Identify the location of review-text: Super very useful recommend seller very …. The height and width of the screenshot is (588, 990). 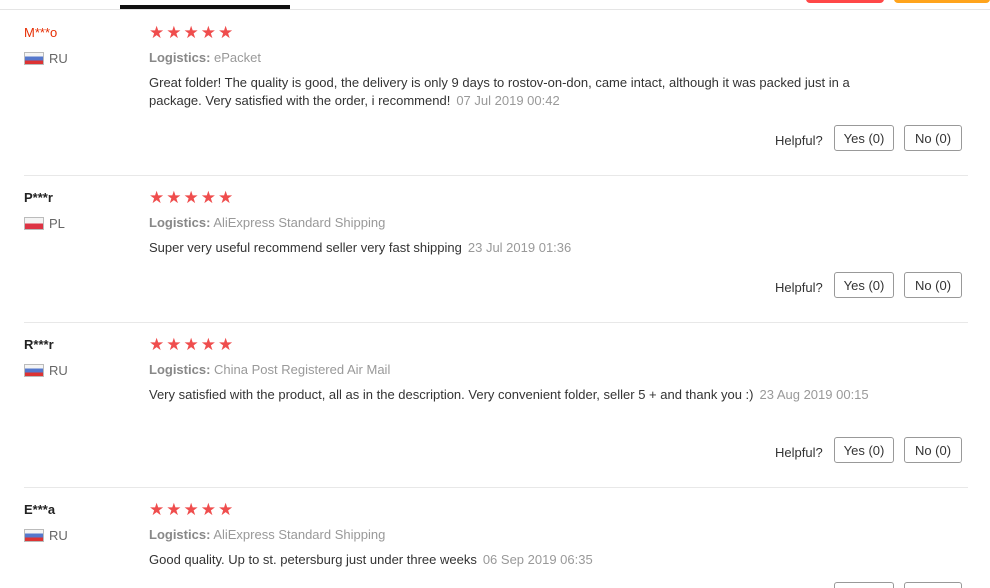
(305, 247).